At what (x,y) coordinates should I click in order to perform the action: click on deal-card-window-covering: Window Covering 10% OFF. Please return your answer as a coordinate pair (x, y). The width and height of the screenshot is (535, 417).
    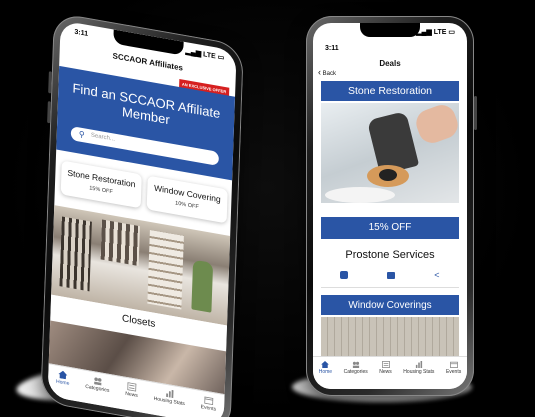
    Looking at the image, I should click on (187, 199).